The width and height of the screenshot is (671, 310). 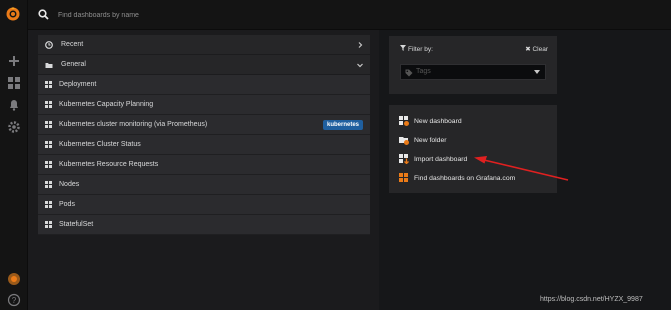 What do you see at coordinates (13, 14) in the screenshot?
I see `grafana-logo-icon` at bounding box center [13, 14].